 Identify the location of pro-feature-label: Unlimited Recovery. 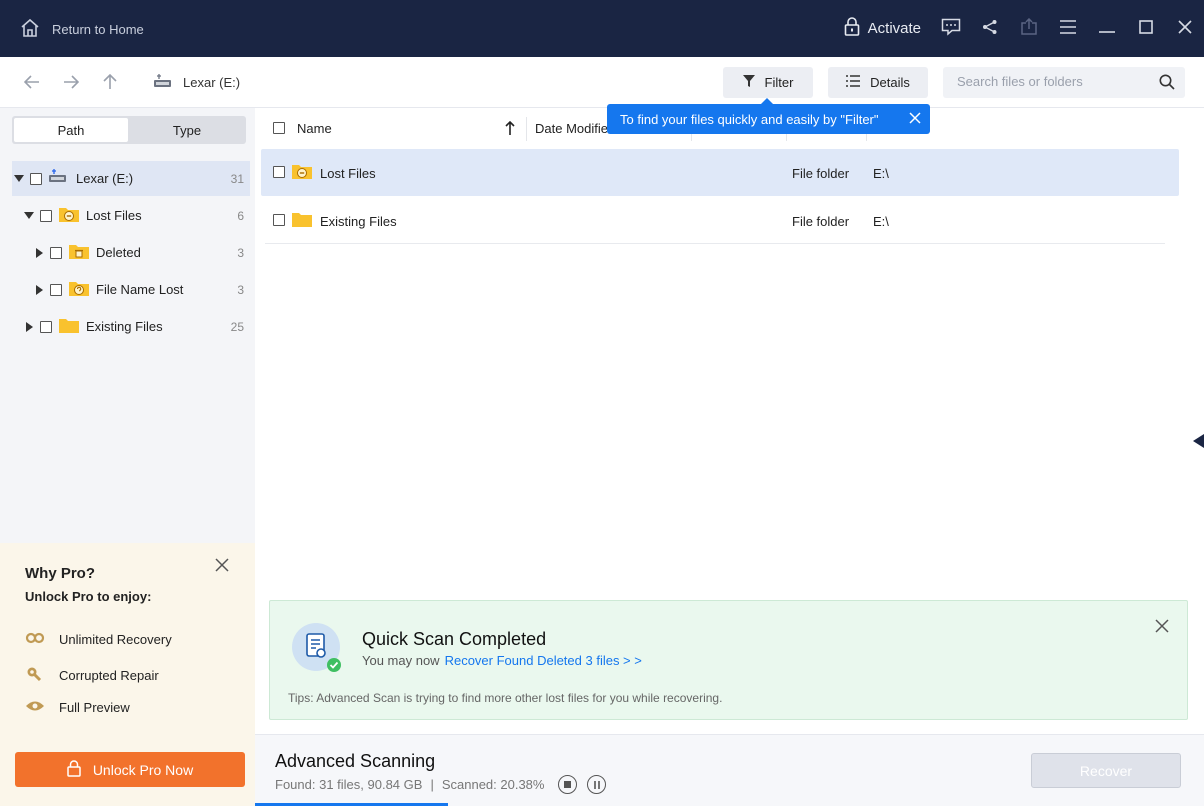
(115, 639).